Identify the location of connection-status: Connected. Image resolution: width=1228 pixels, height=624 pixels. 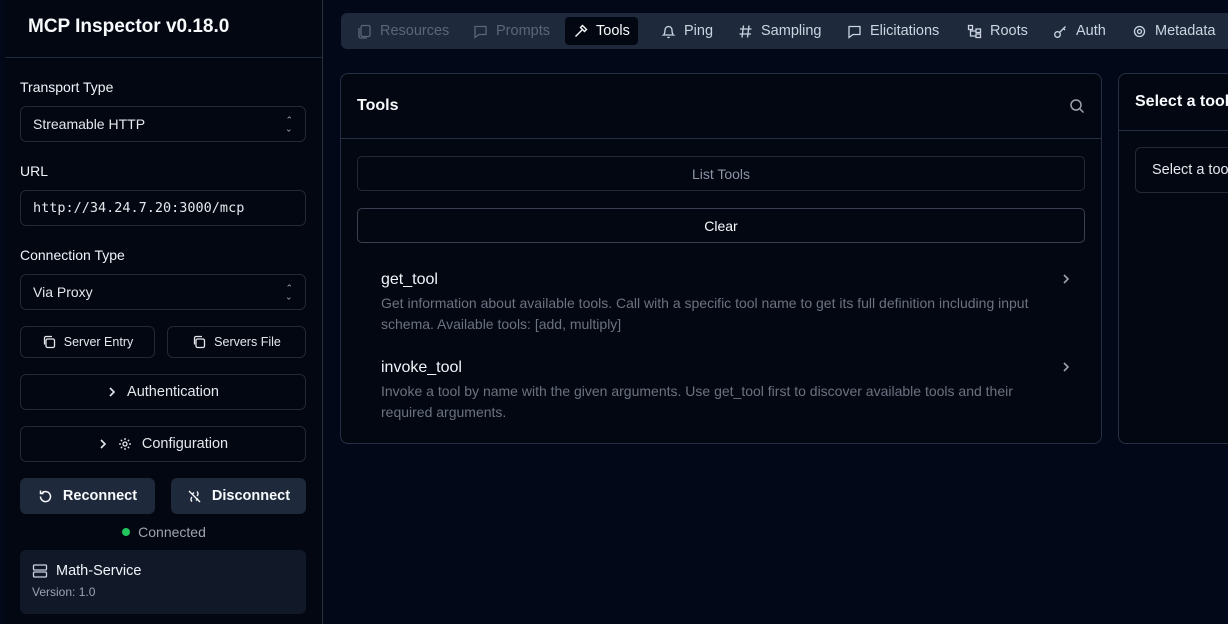
(164, 532).